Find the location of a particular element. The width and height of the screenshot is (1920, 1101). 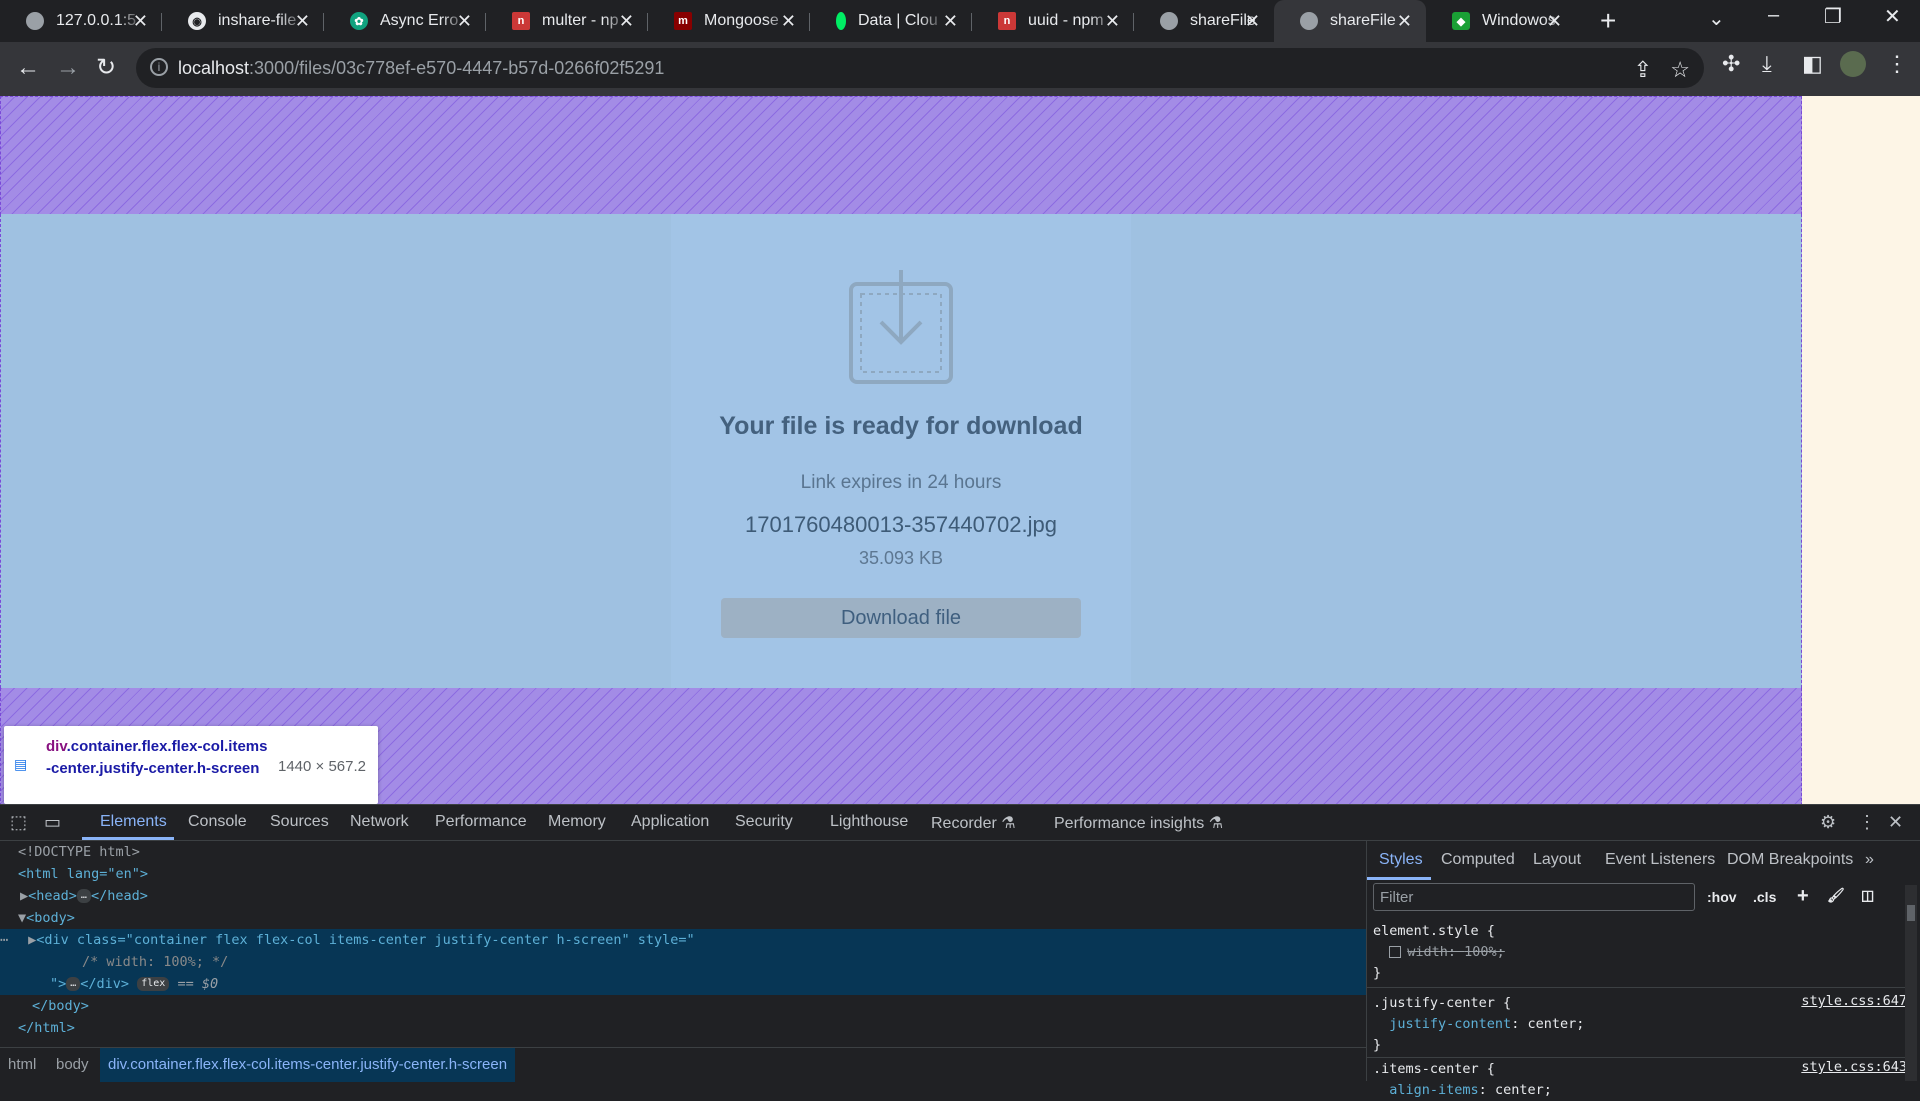

tab-console: Console is located at coordinates (217, 822).